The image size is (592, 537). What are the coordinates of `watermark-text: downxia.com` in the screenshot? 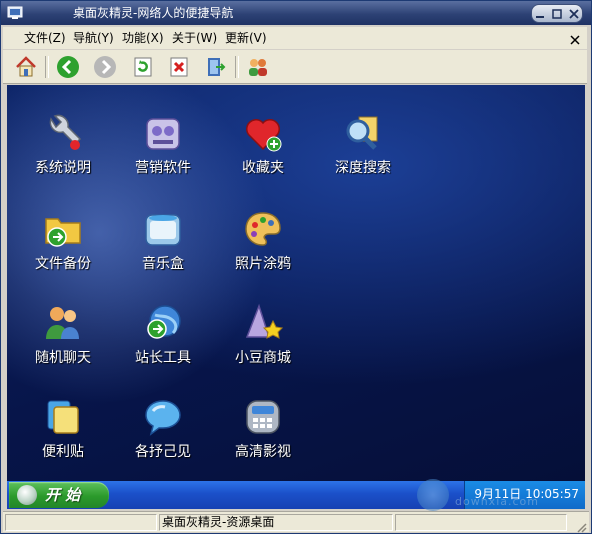 It's located at (497, 501).